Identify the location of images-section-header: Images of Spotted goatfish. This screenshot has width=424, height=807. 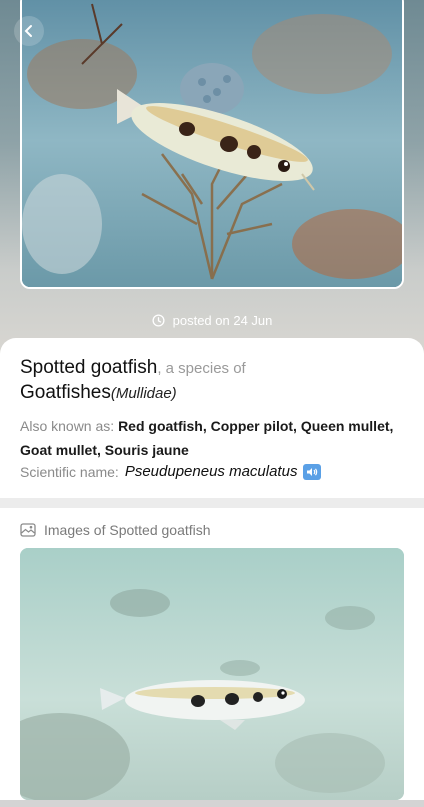
(115, 530).